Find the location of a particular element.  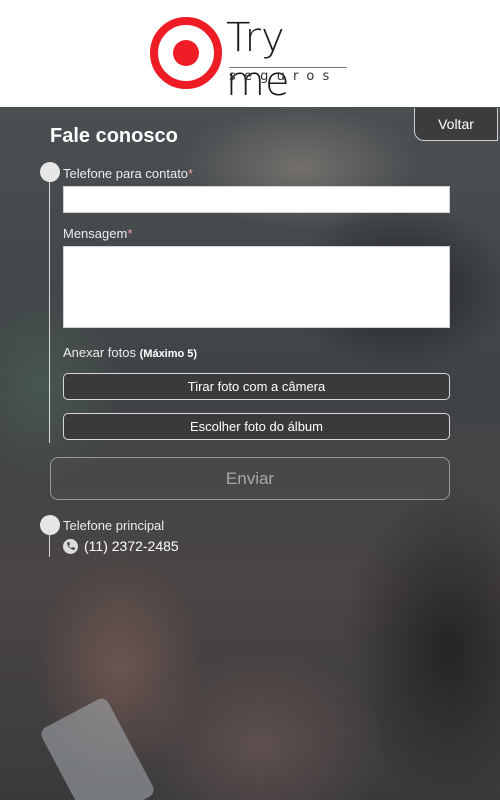

main-phone-label: Telefone principal is located at coordinates (114, 525).